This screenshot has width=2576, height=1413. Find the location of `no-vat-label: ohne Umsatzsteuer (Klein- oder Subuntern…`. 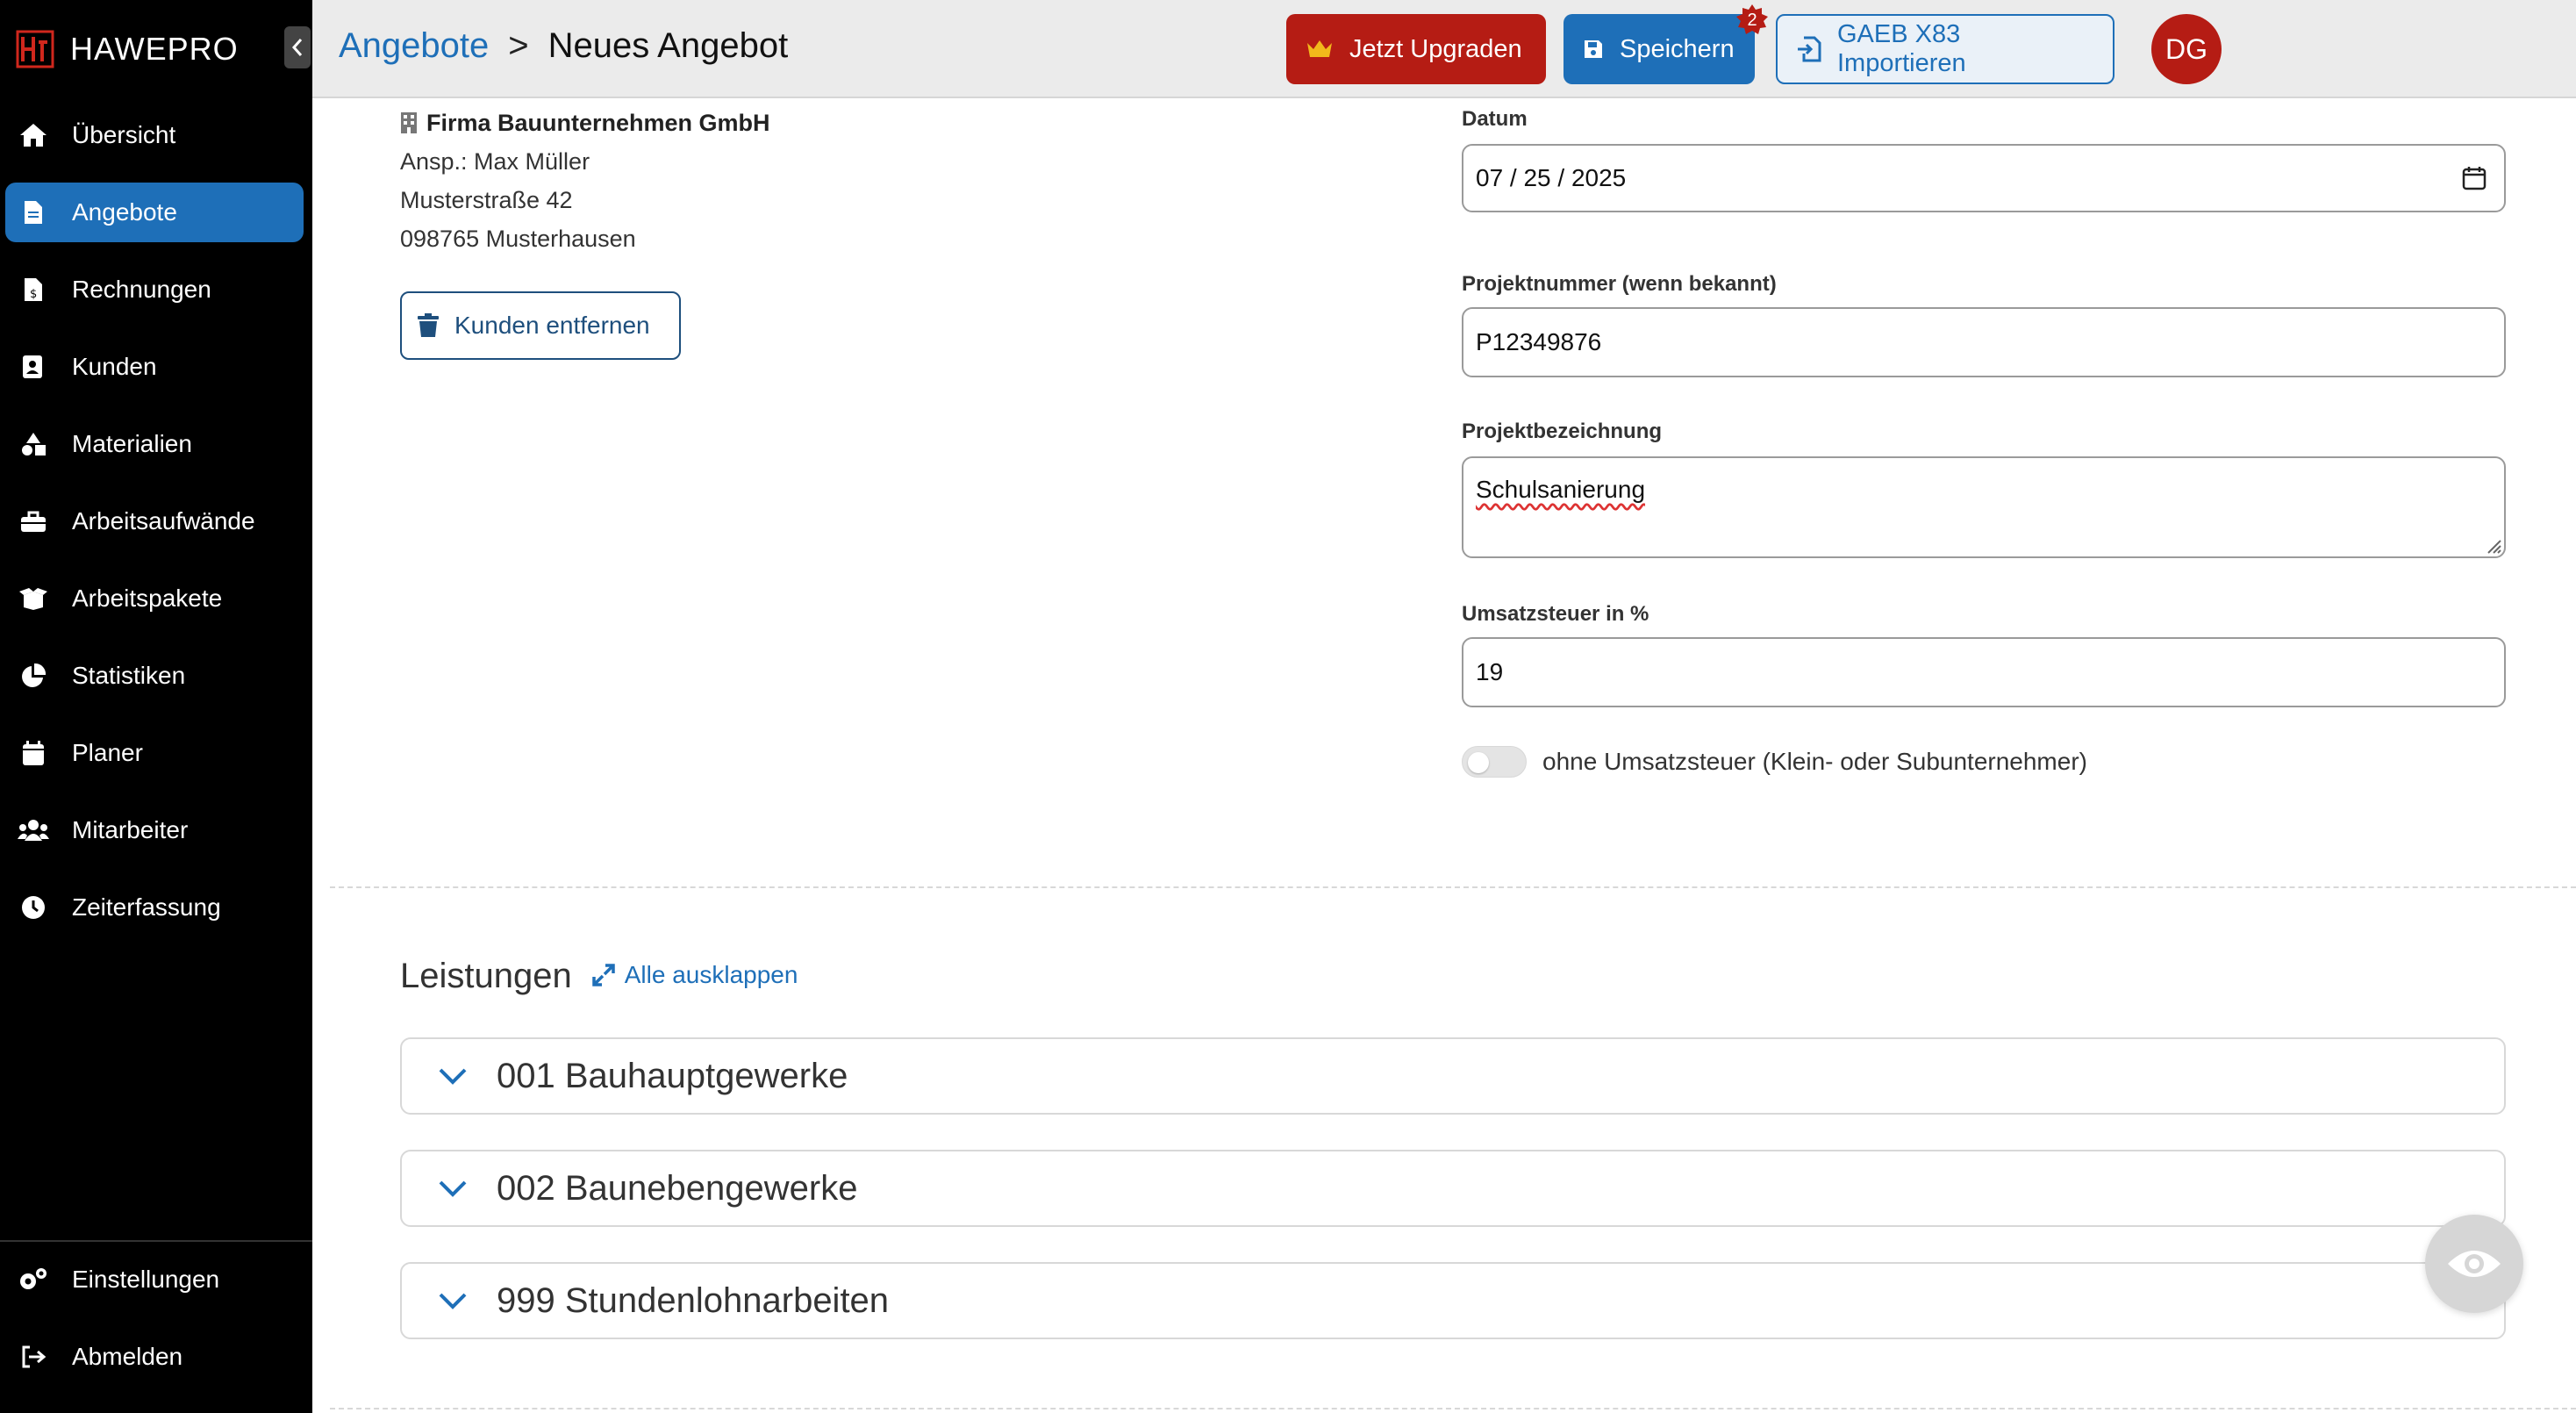

no-vat-label: ohne Umsatzsteuer (Klein- oder Subuntern… is located at coordinates (1814, 761).